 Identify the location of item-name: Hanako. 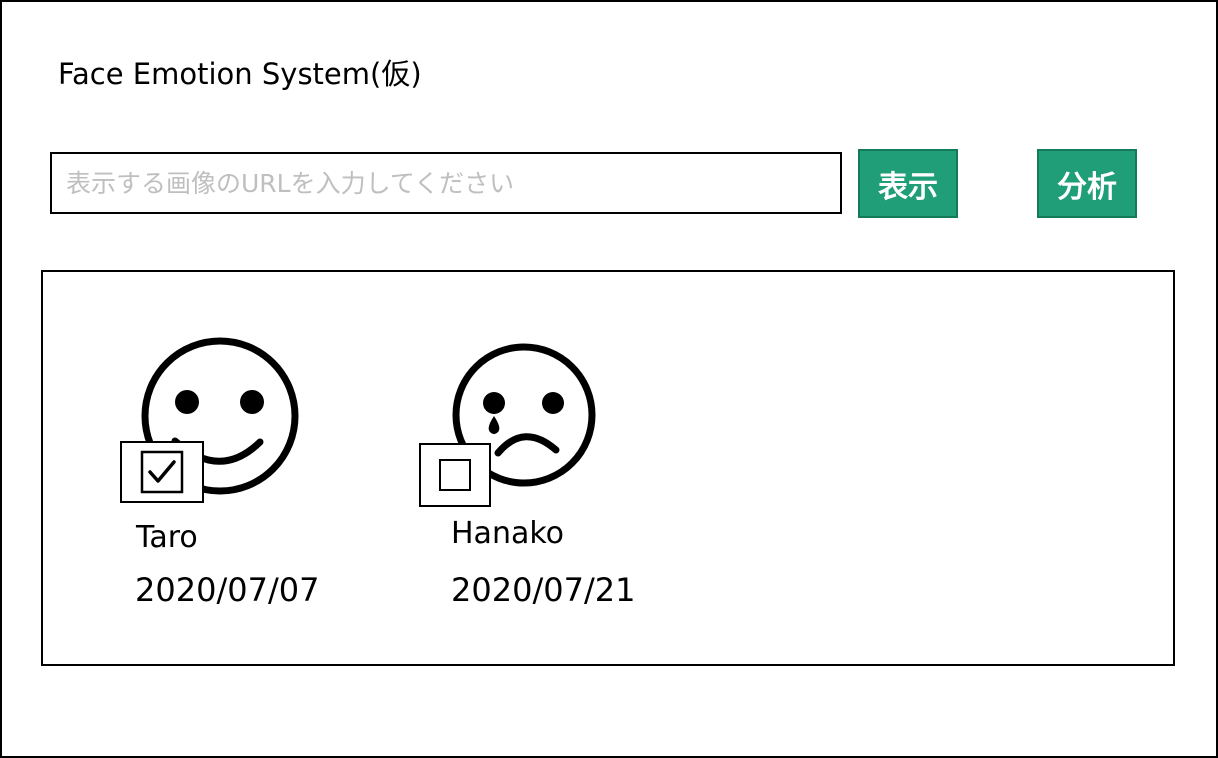
(507, 533).